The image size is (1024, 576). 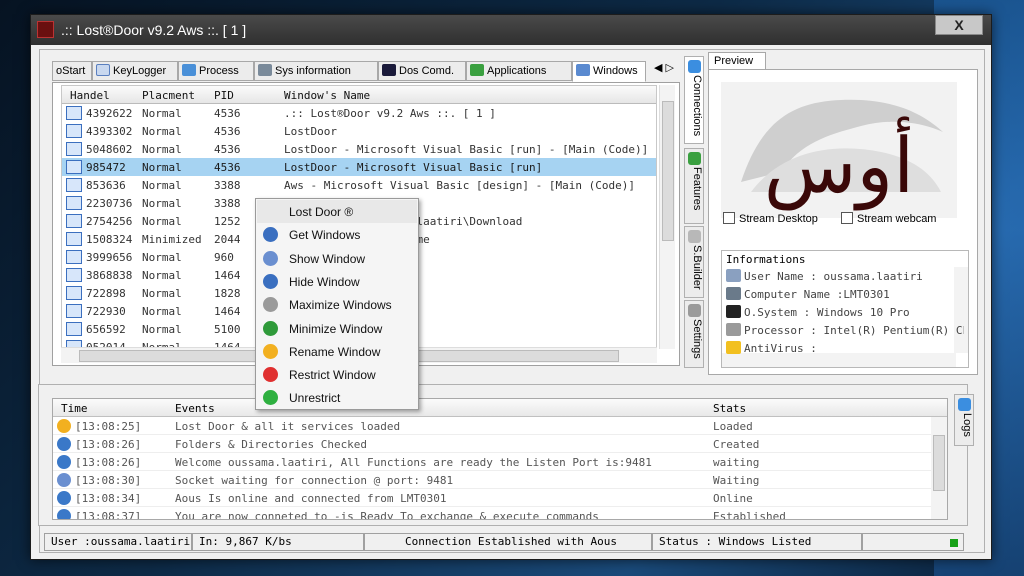 What do you see at coordinates (172, 239) in the screenshot?
I see `cell-placement: Minimized` at bounding box center [172, 239].